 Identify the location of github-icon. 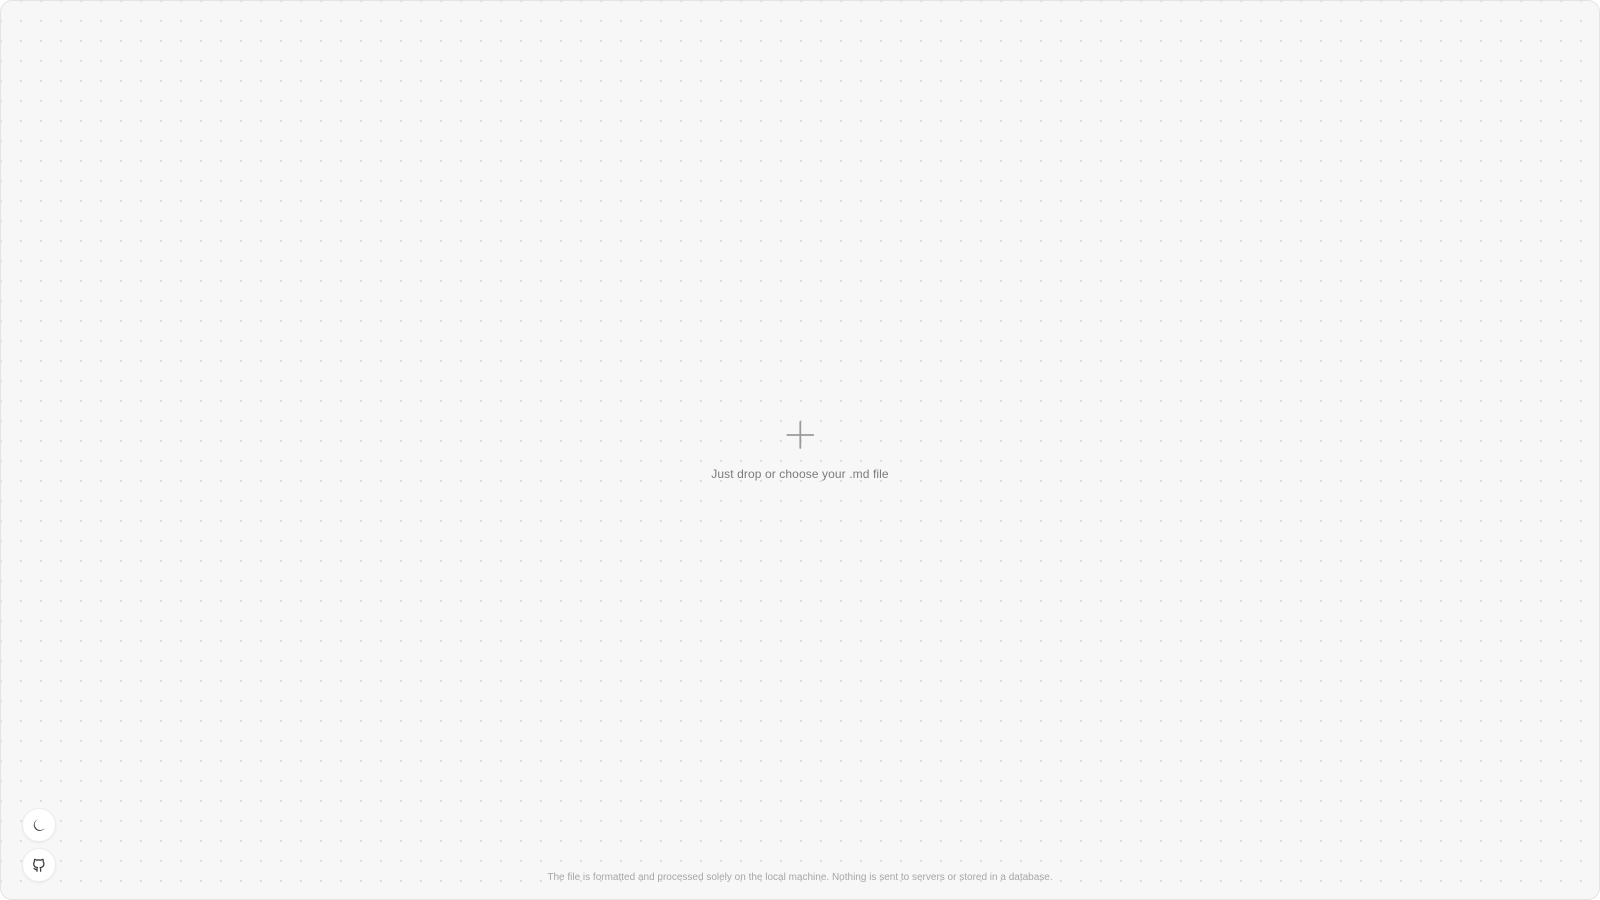
(39, 865).